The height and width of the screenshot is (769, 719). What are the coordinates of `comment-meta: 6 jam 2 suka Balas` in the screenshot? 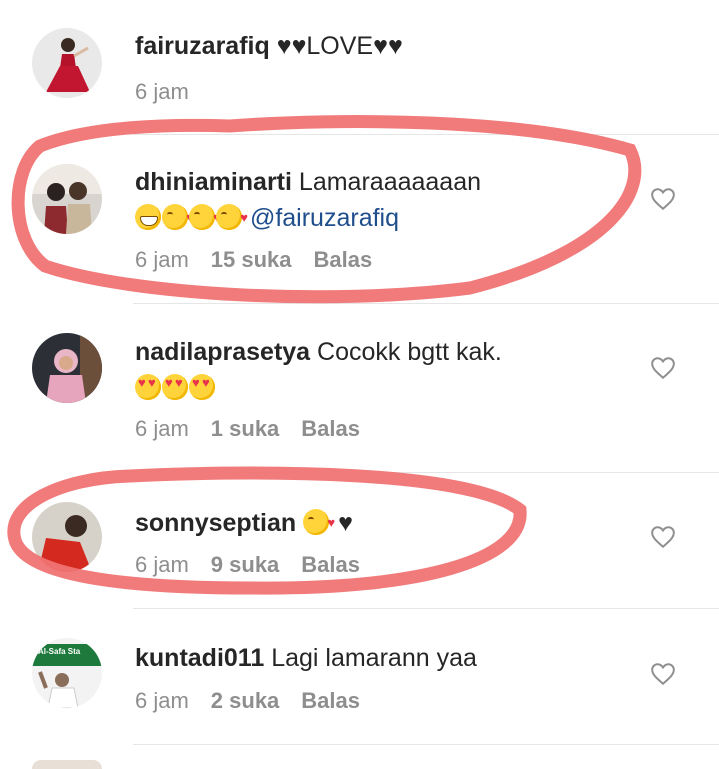 It's located at (247, 701).